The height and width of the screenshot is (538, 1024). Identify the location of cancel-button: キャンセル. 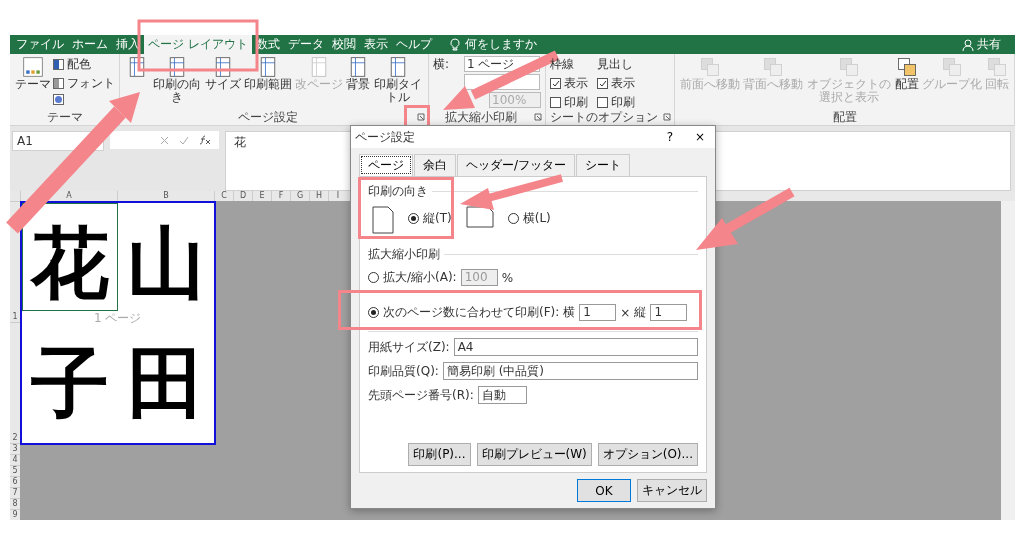
(672, 490).